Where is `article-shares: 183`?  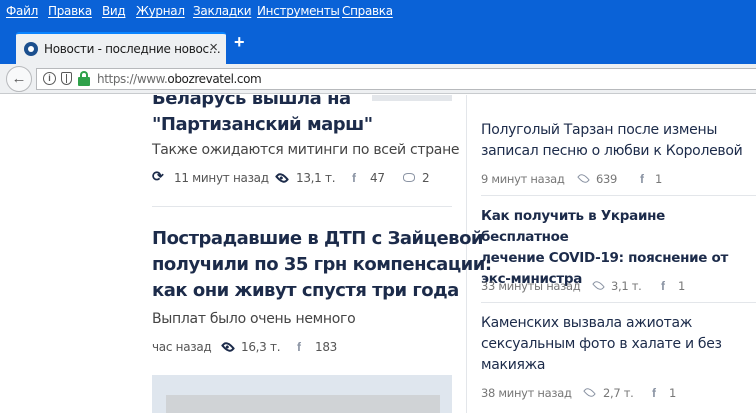
article-shares: 183 is located at coordinates (326, 347).